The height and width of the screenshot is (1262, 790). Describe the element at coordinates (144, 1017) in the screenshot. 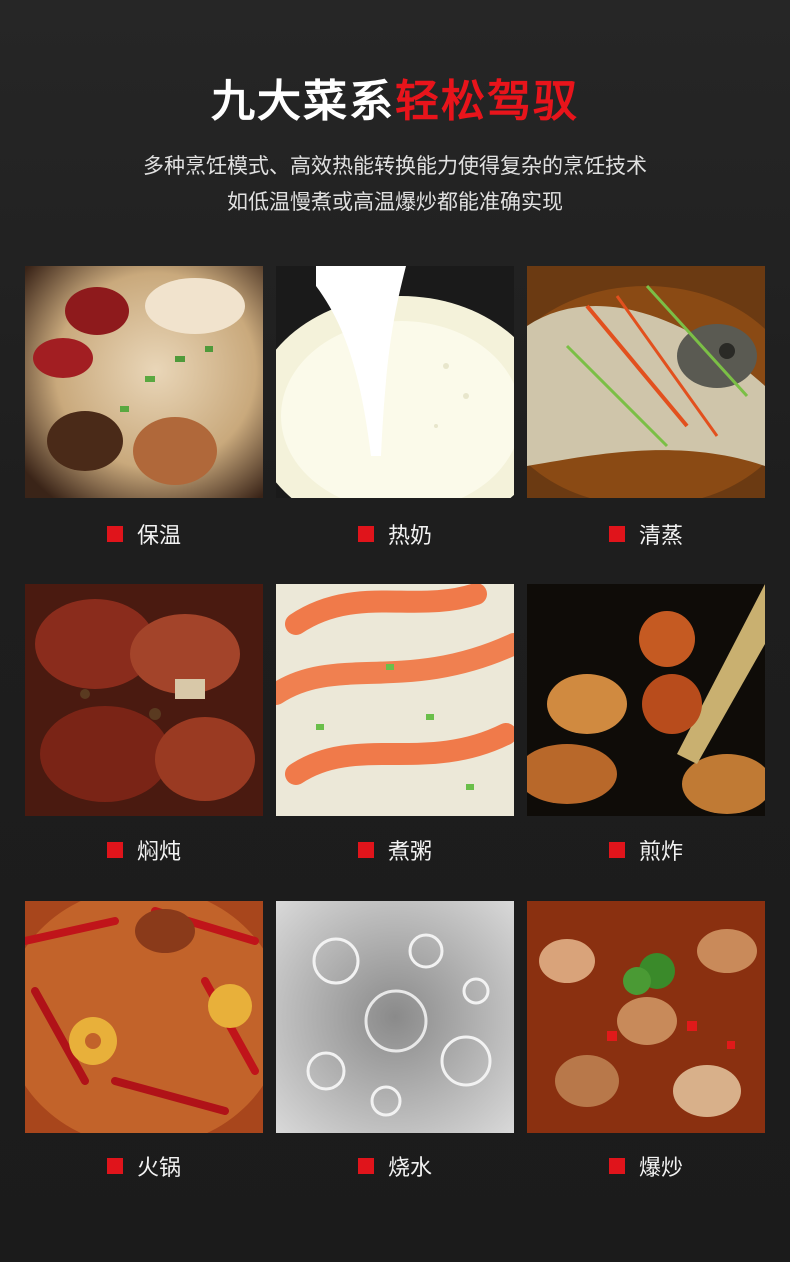

I see `dish-photo-hotpot` at that location.